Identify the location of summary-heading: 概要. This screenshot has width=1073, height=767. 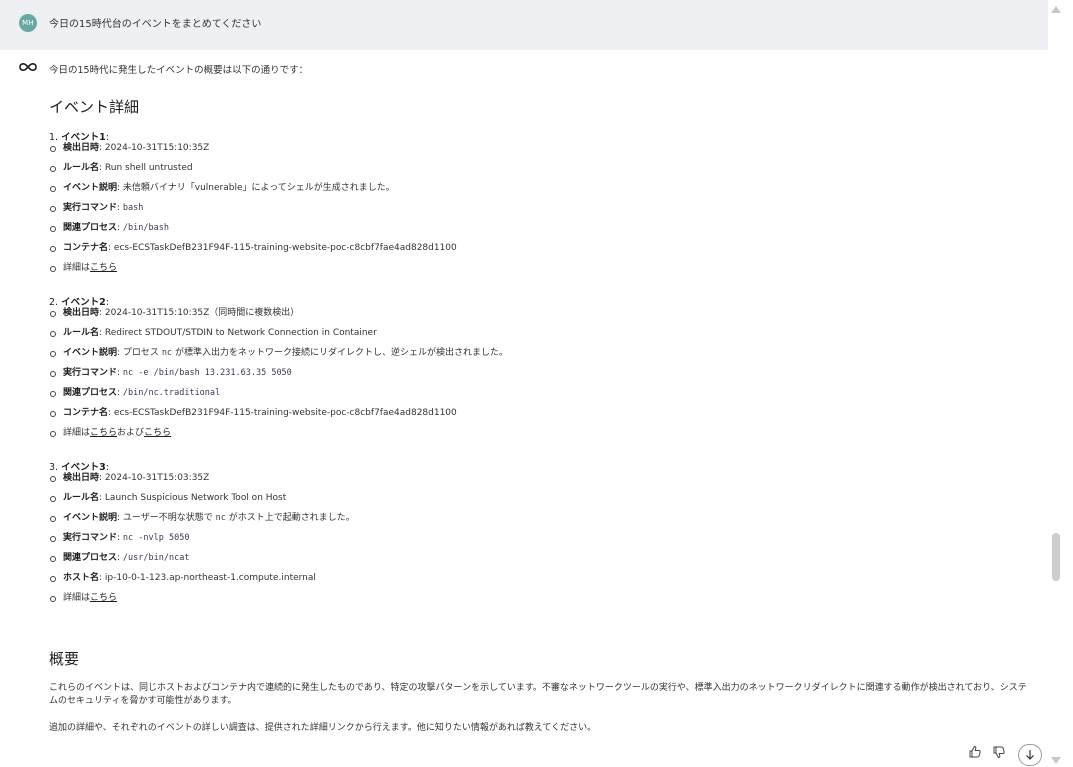
(64, 659).